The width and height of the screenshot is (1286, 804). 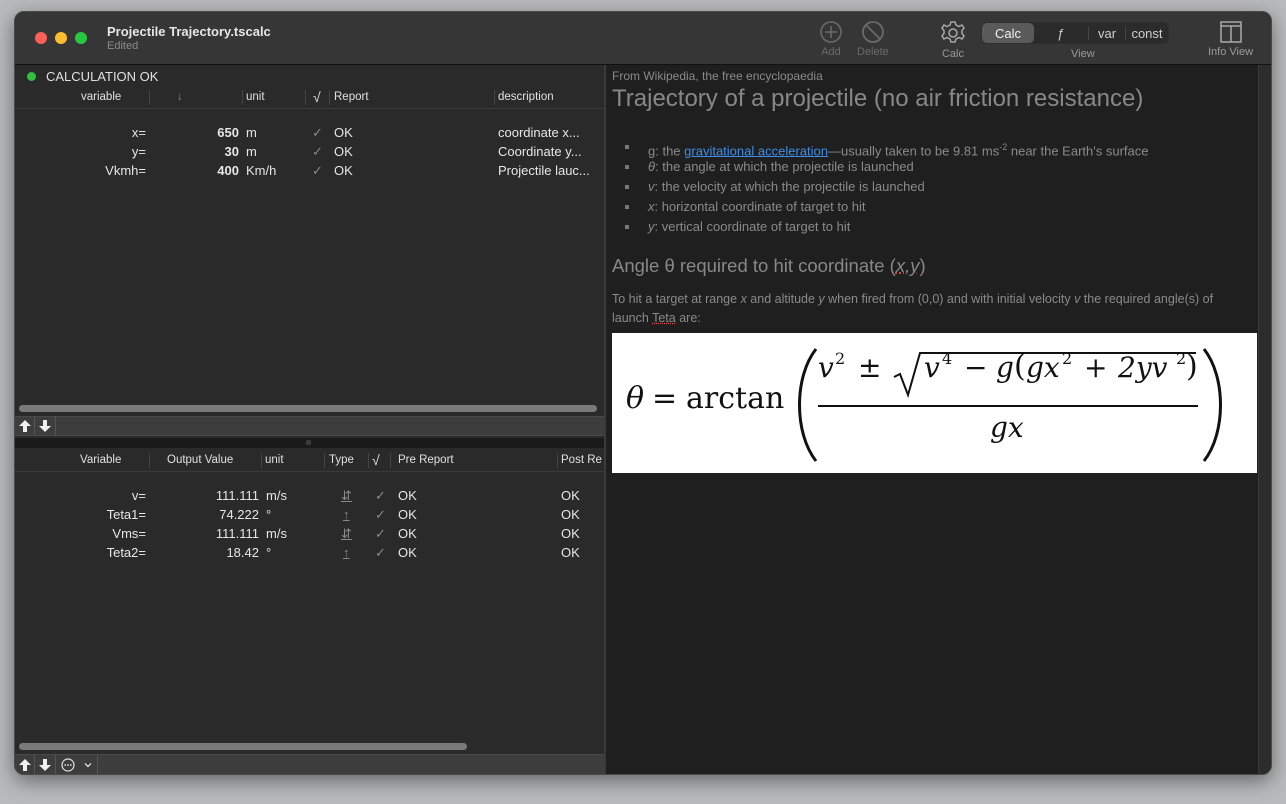 What do you see at coordinates (1107, 33) in the screenshot?
I see `view-segment-var: var` at bounding box center [1107, 33].